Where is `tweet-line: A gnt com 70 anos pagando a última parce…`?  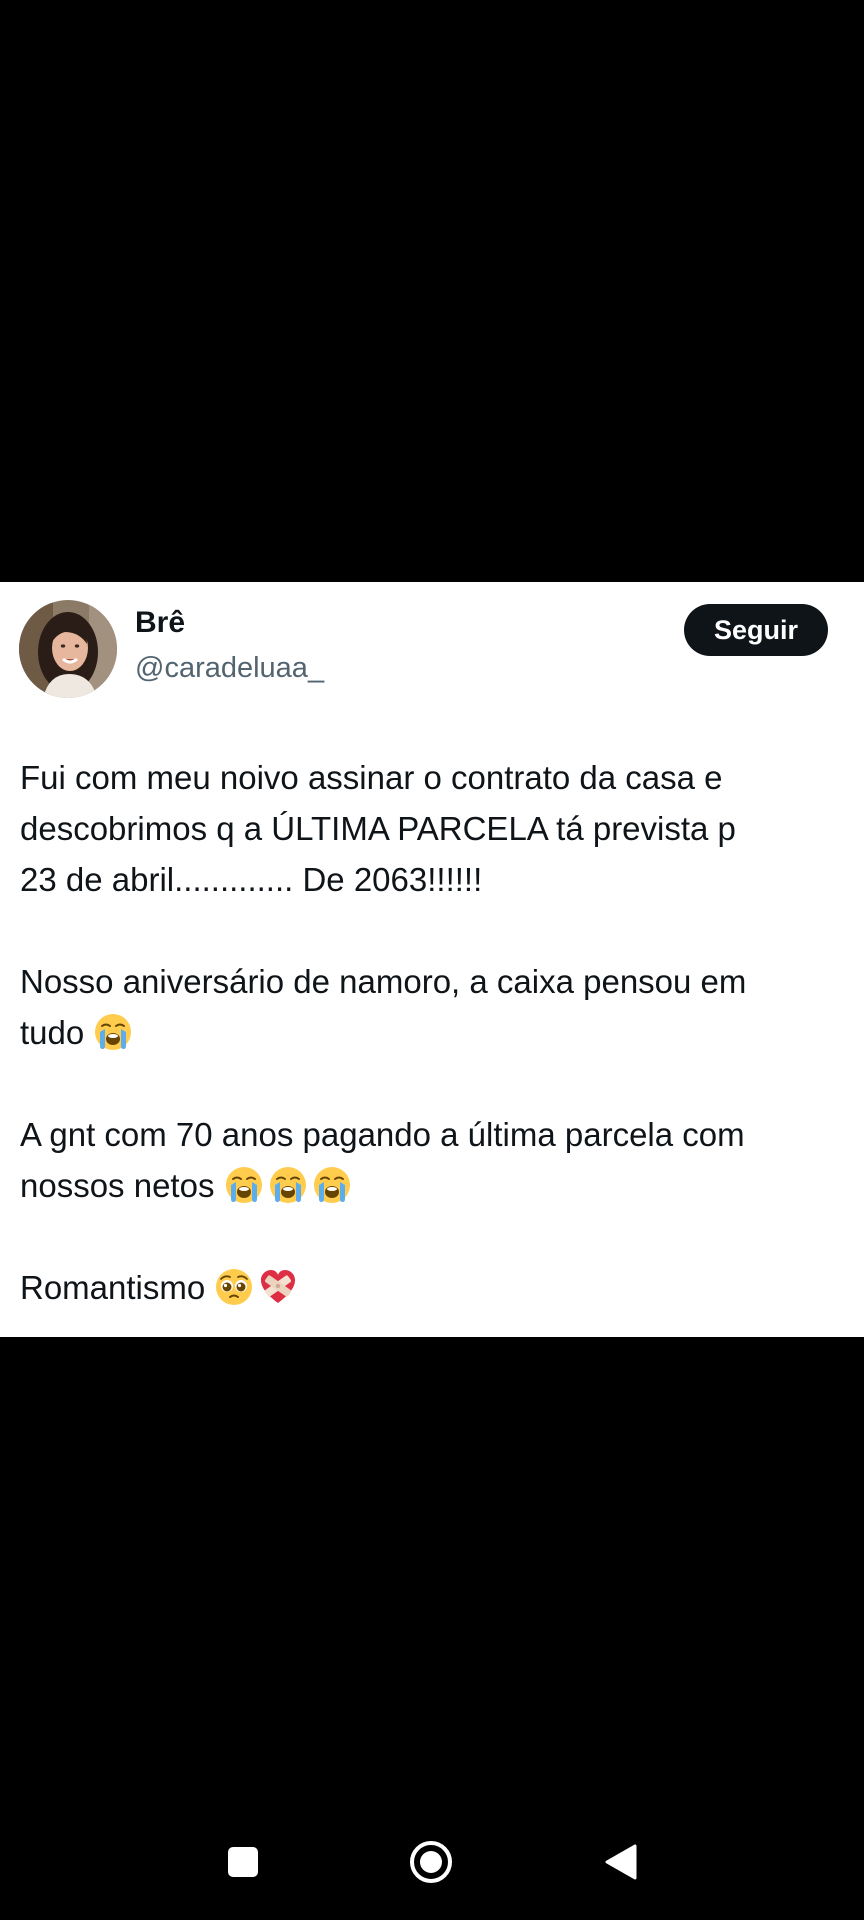 tweet-line: A gnt com 70 anos pagando a última parce… is located at coordinates (382, 1134).